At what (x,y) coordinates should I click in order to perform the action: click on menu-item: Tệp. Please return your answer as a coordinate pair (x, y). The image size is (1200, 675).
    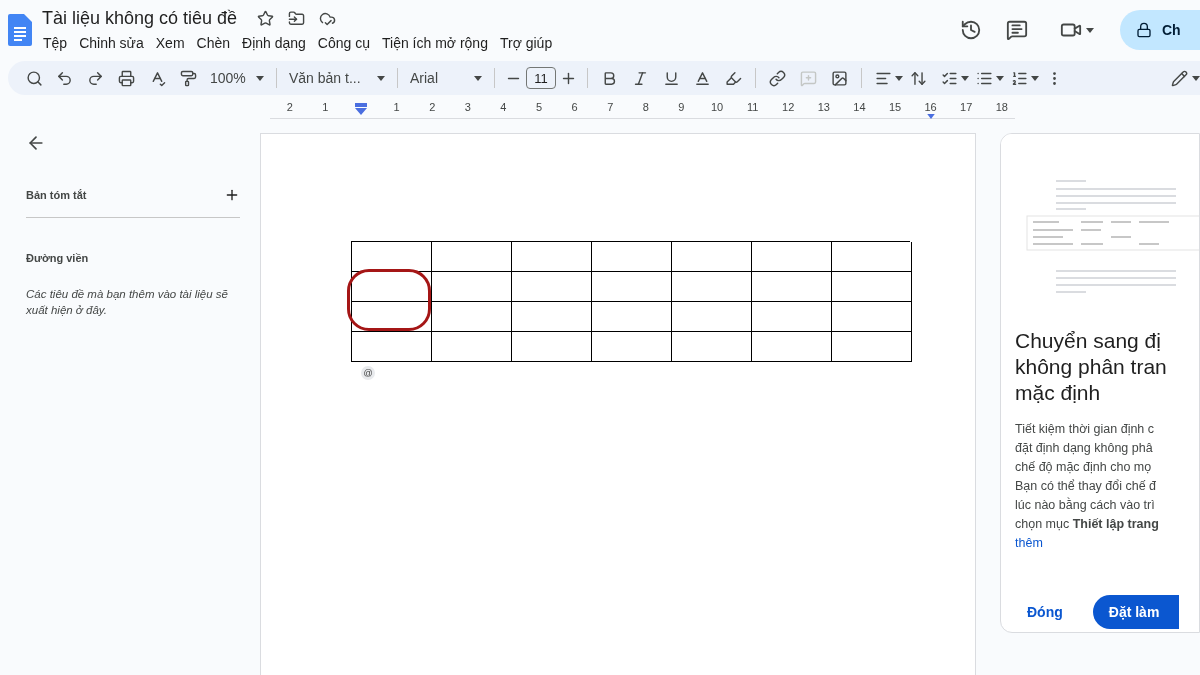
    Looking at the image, I should click on (58, 42).